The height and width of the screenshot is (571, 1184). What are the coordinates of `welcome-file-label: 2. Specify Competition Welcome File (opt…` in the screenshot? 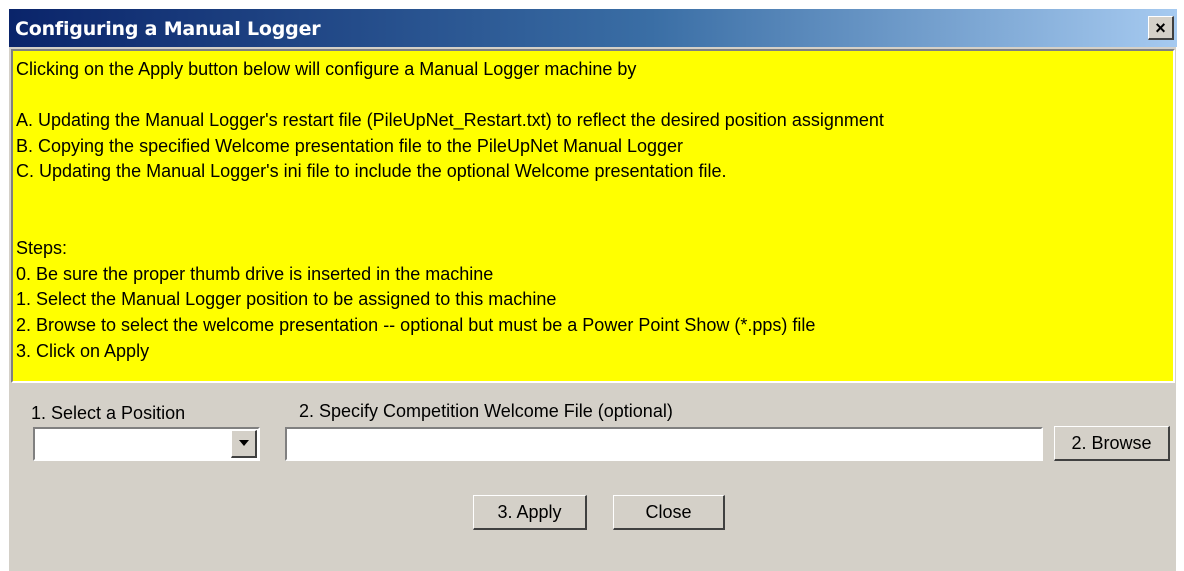 It's located at (486, 411).